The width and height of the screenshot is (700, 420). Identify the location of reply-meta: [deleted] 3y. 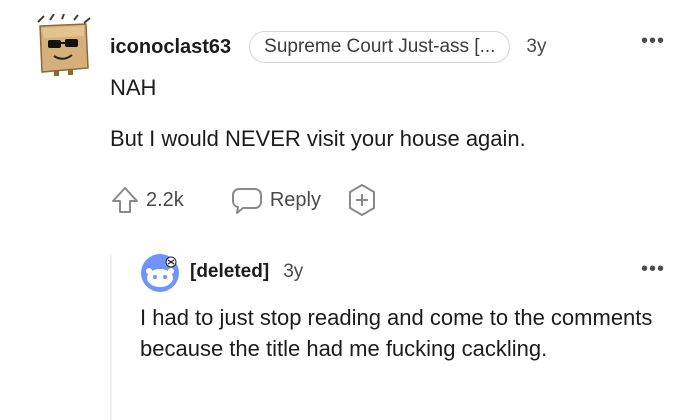
(246, 272).